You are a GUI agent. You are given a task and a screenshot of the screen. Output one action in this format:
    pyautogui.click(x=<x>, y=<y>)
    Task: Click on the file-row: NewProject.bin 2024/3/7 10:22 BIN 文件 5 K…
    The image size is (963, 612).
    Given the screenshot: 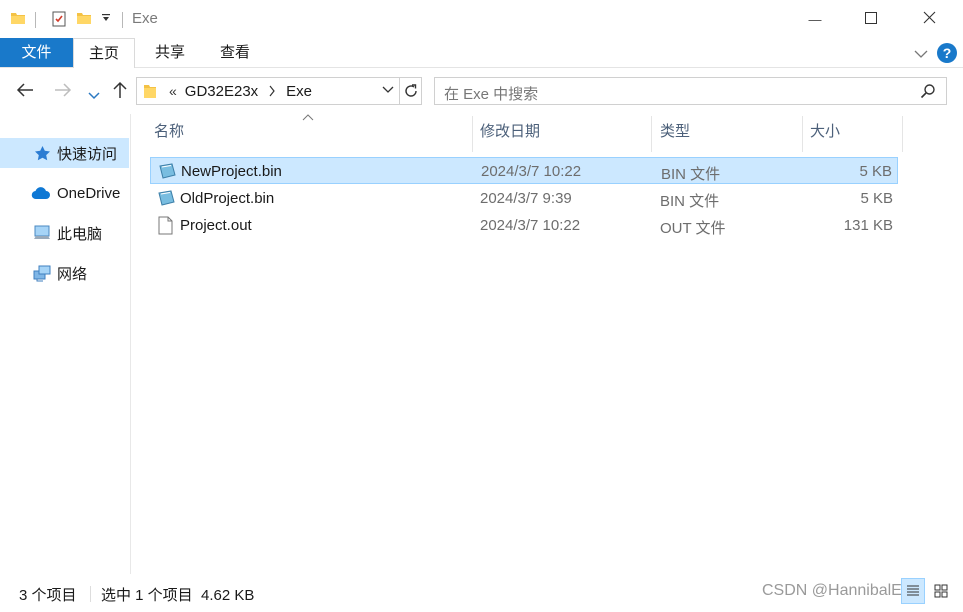 What is the action you would take?
    pyautogui.click(x=524, y=170)
    